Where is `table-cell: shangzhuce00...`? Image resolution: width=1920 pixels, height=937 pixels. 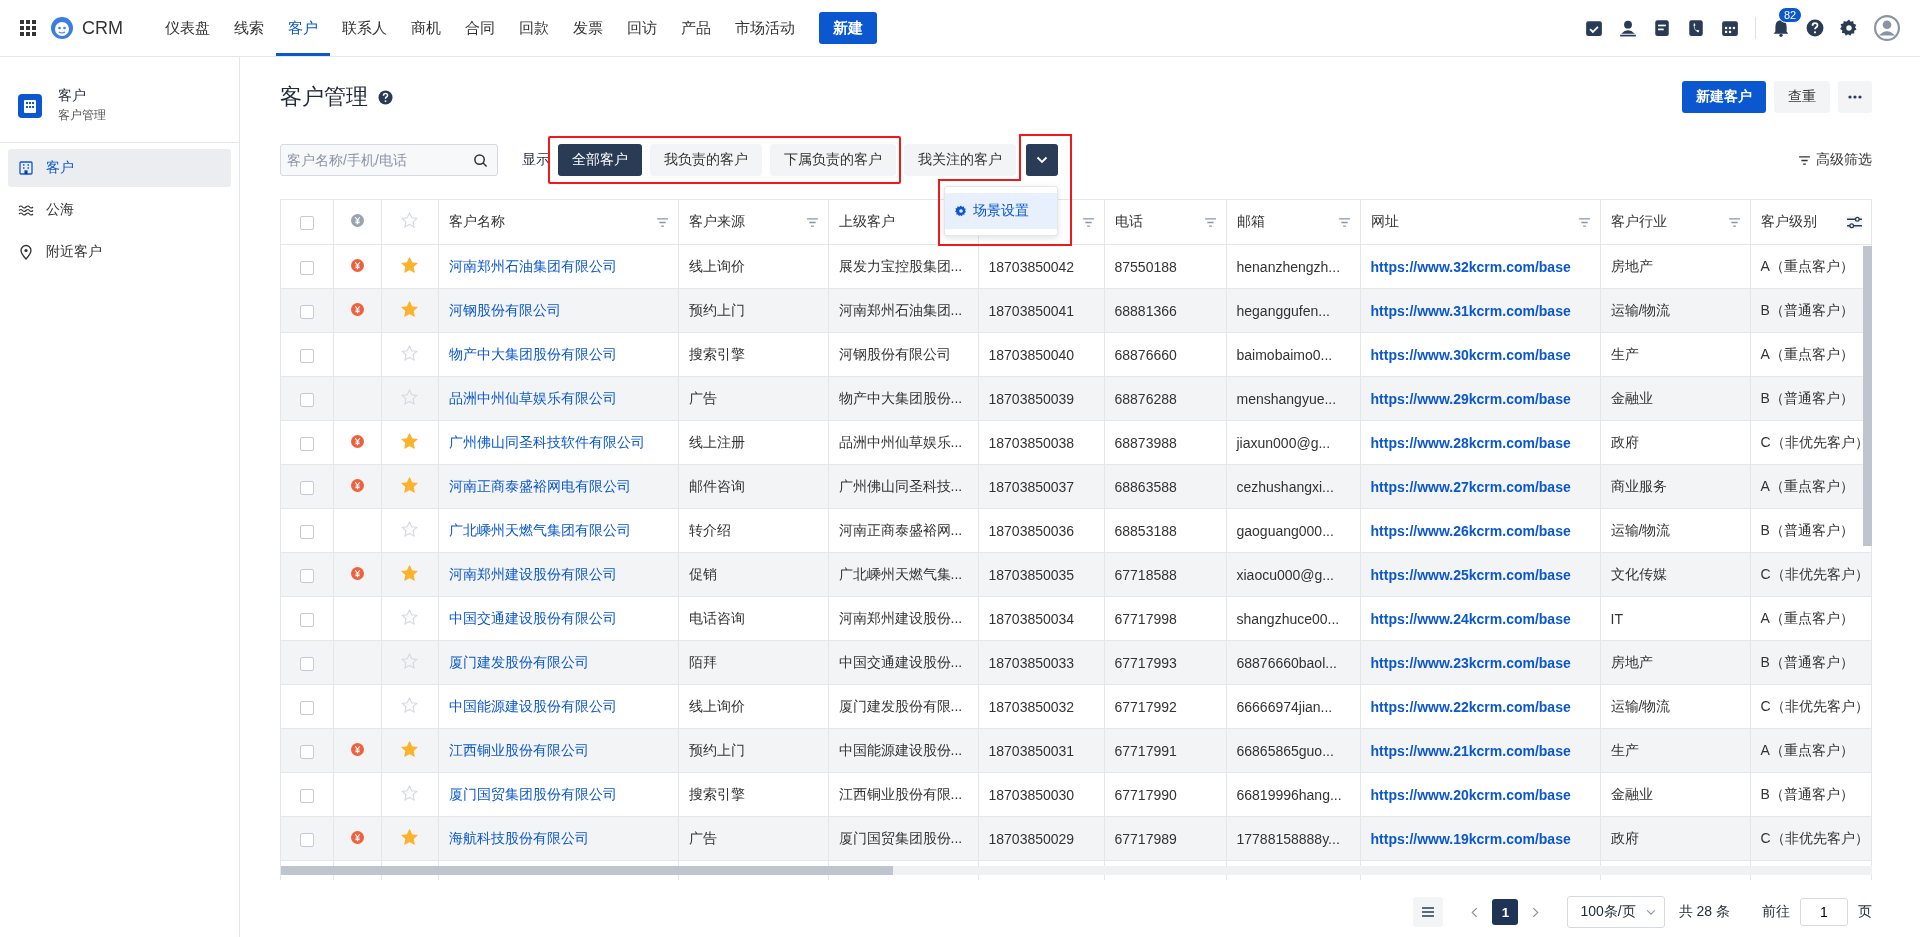
table-cell: shangzhuce00... is located at coordinates (1288, 618).